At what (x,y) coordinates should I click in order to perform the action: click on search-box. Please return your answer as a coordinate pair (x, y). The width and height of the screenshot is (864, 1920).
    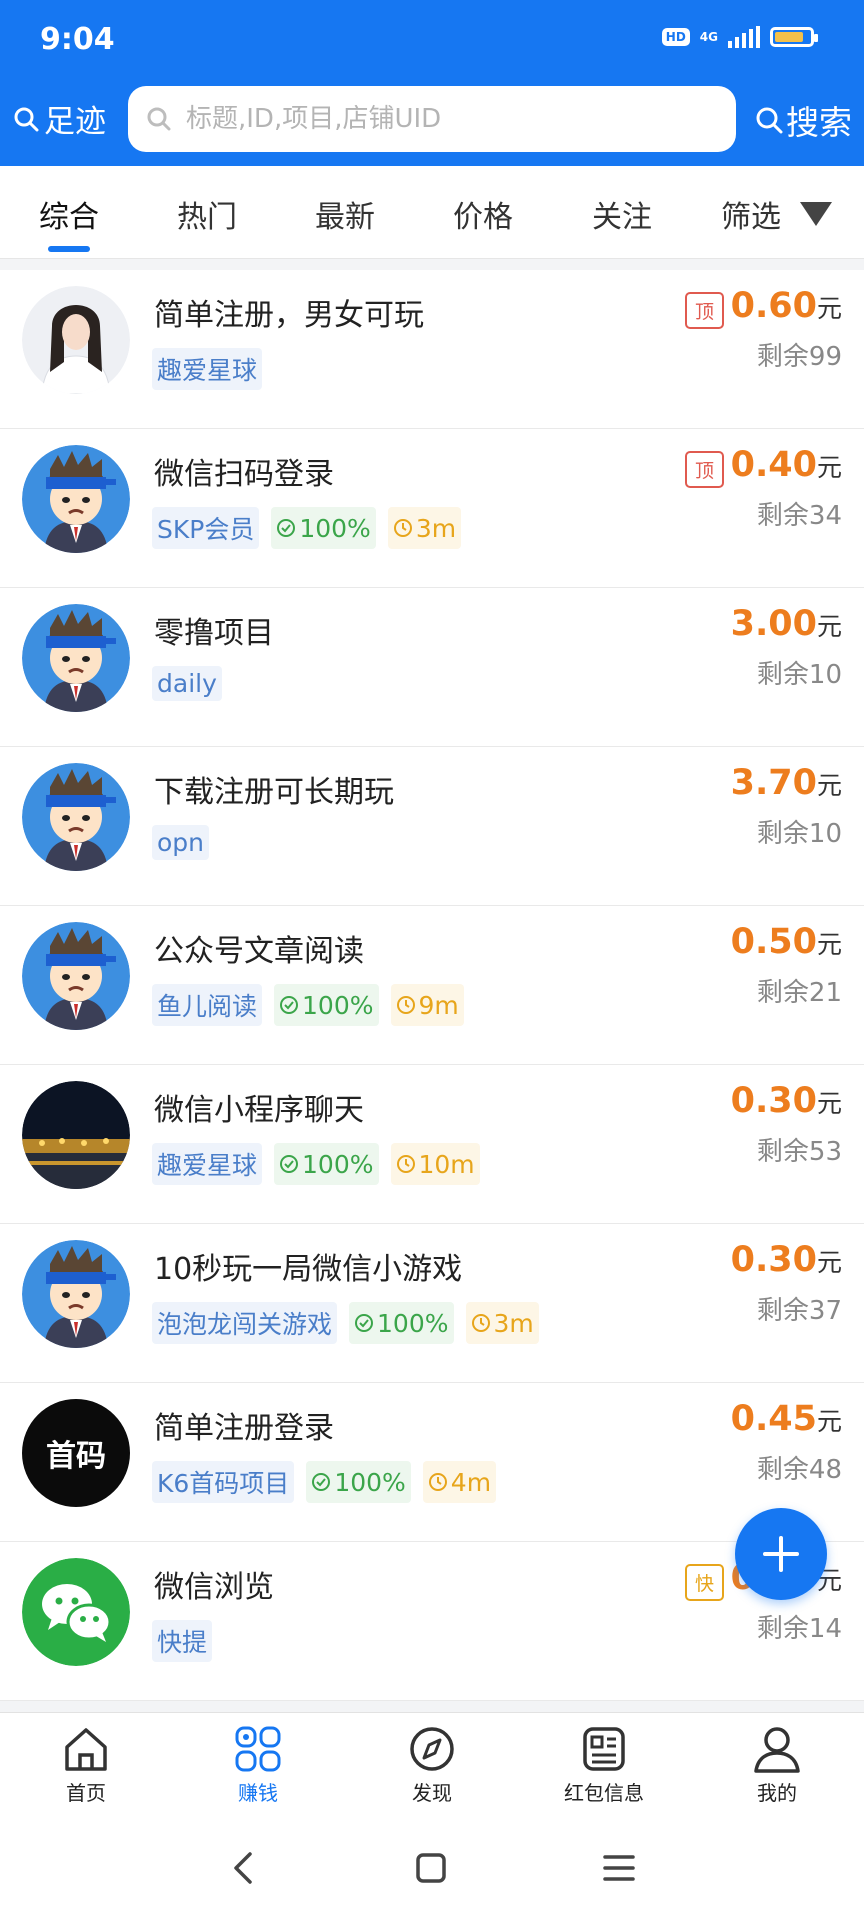
    Looking at the image, I should click on (432, 119).